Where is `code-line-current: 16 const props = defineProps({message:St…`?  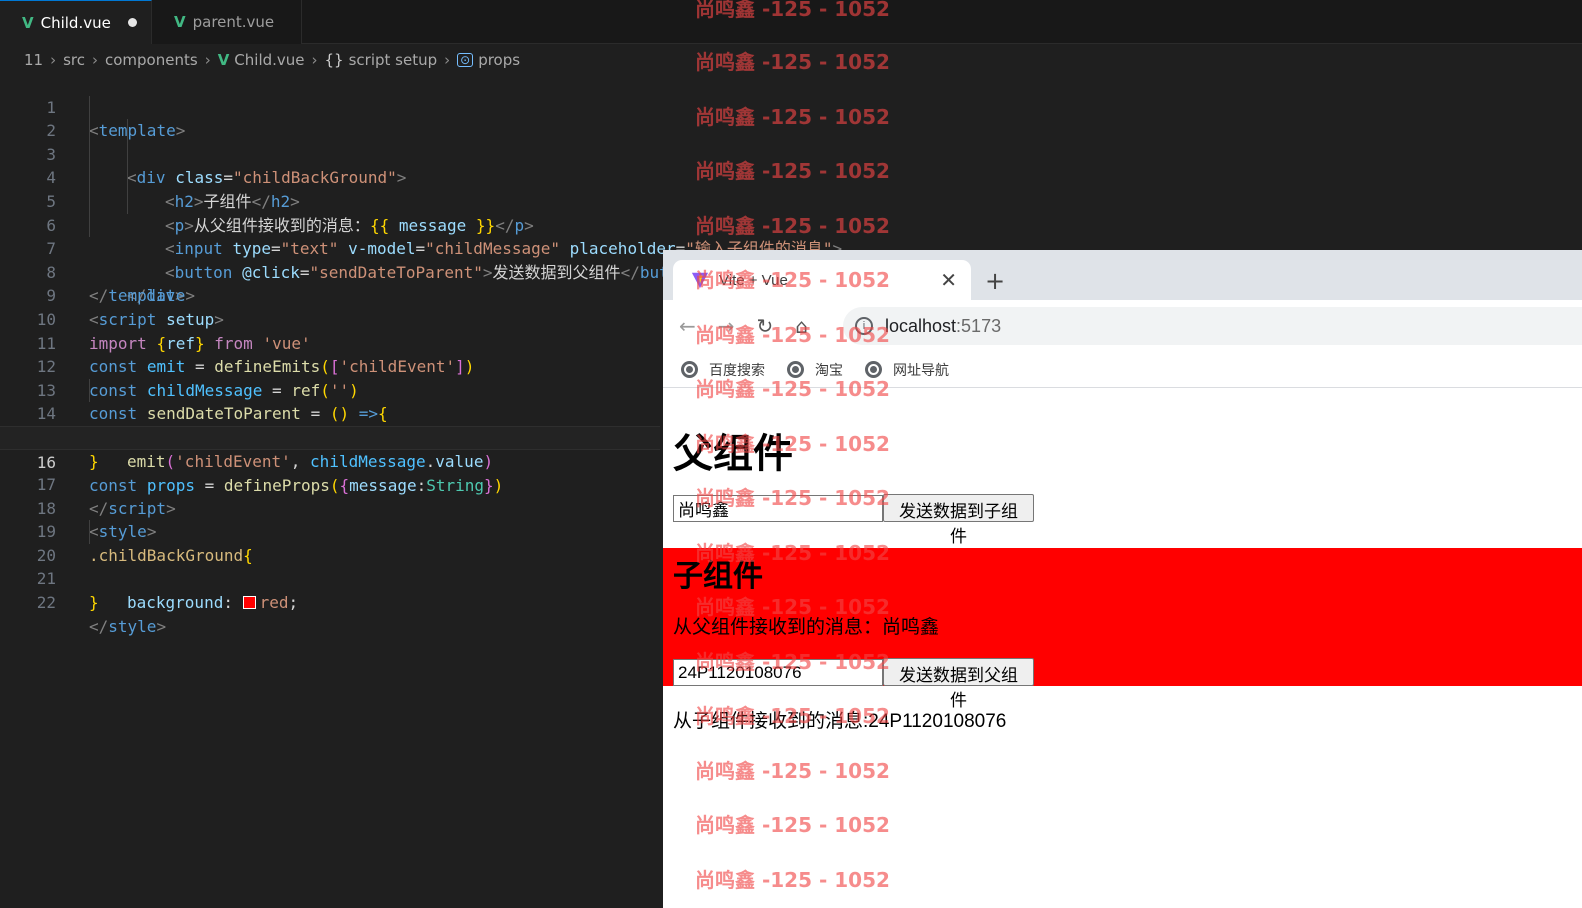
code-line-current: 16 const props = defineProps({message:St… is located at coordinates (330, 460).